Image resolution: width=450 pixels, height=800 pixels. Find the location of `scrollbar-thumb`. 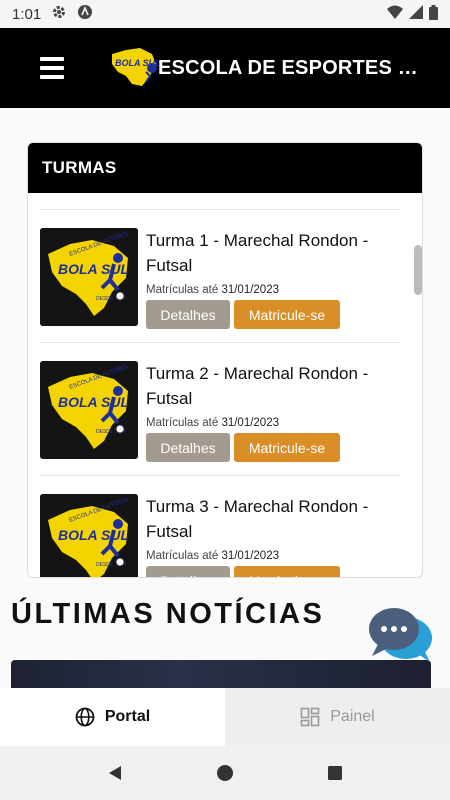

scrollbar-thumb is located at coordinates (418, 270).